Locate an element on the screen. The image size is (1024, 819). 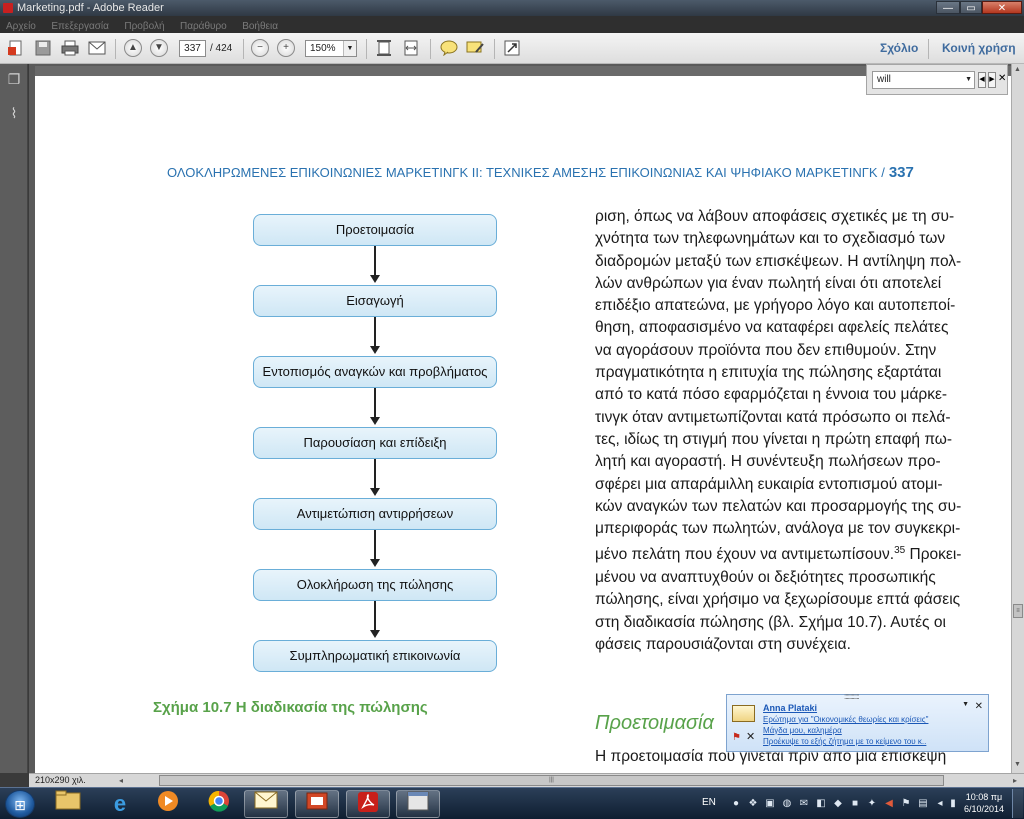
notification-menu-icon: ▼ is located at coordinates (965, 704).